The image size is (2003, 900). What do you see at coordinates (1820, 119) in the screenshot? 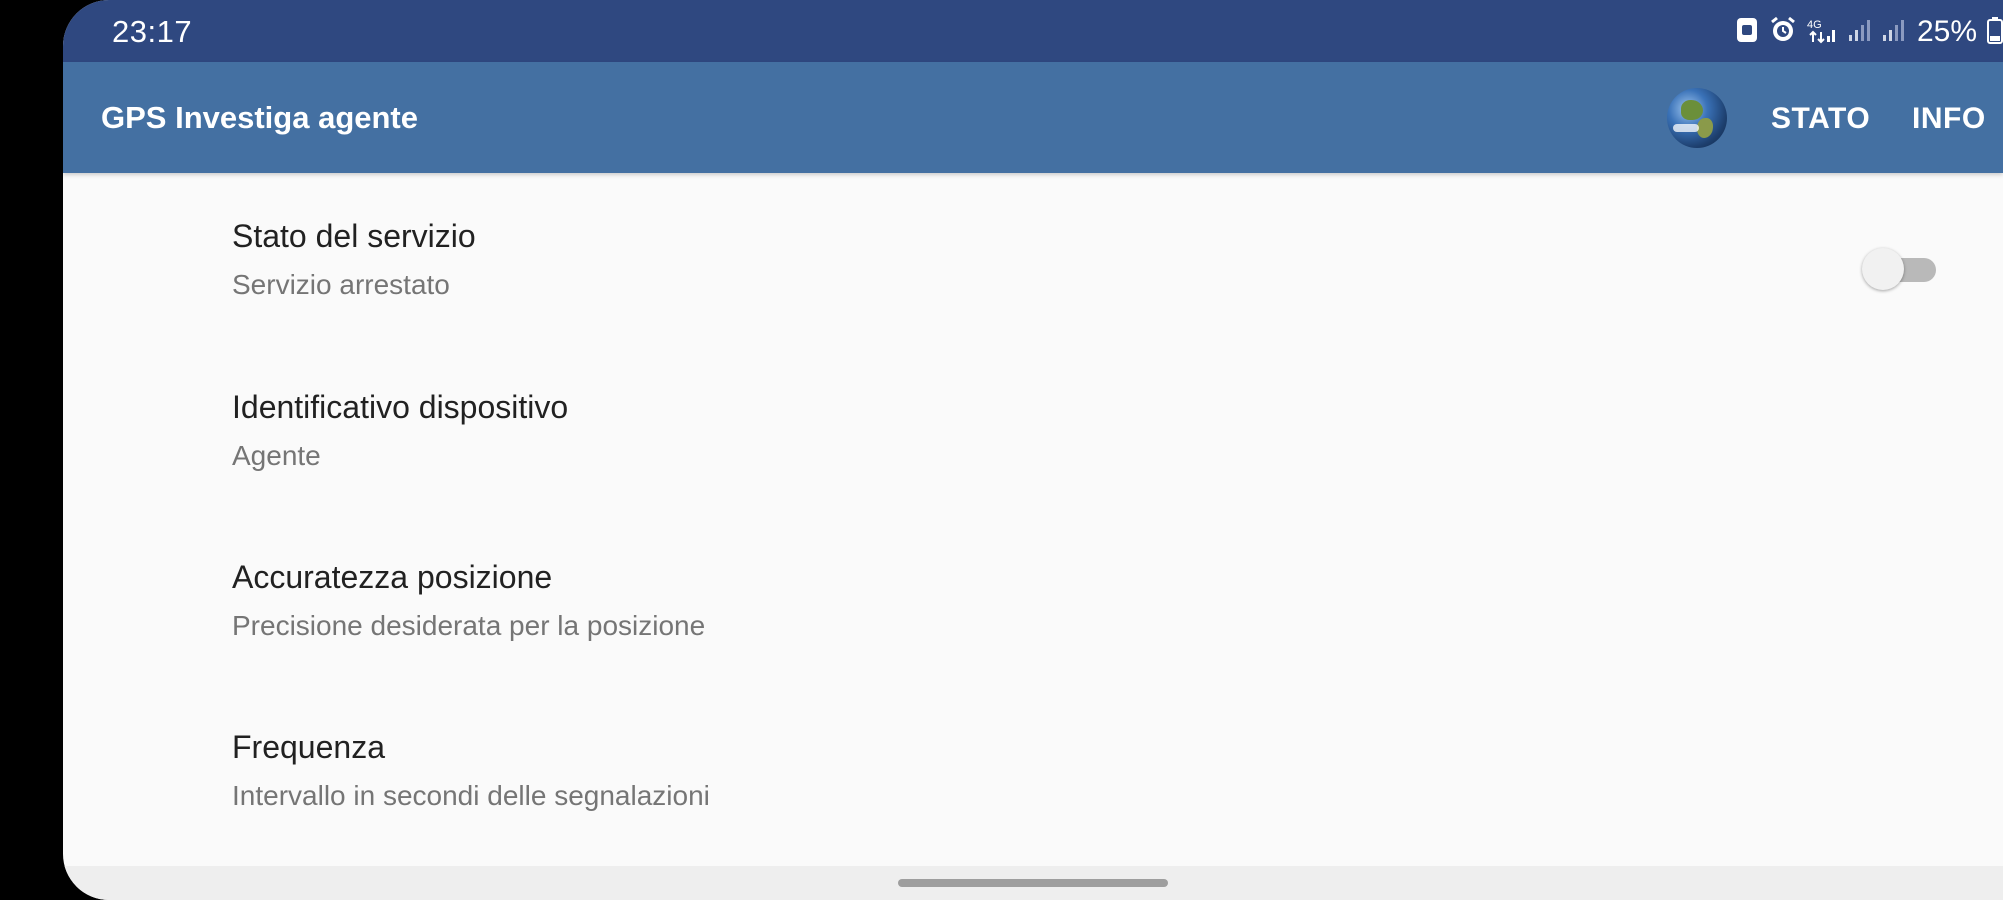
I see `stato-button: STATO` at bounding box center [1820, 119].